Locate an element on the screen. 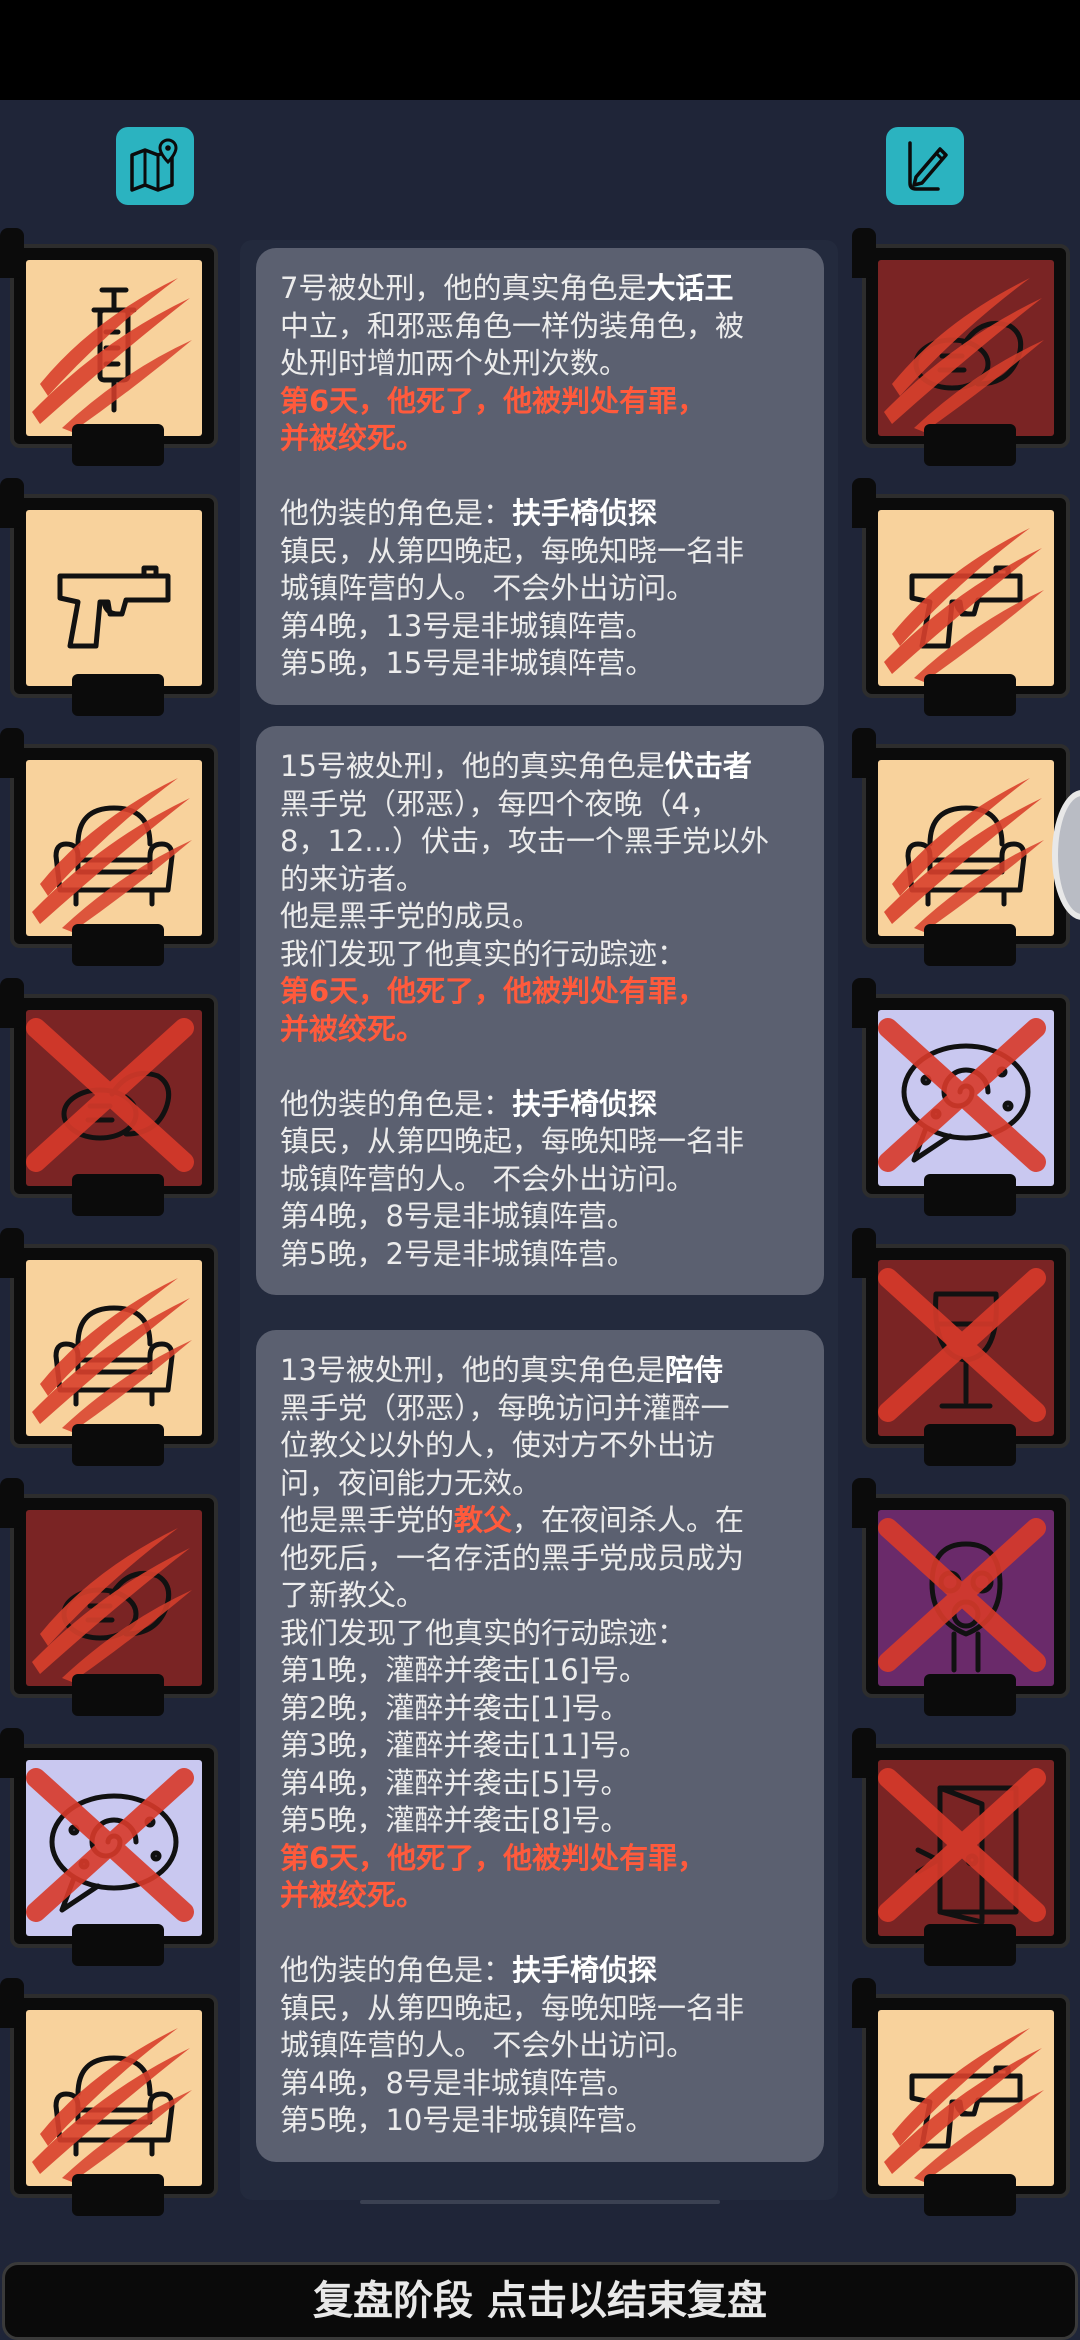 This screenshot has height=2340, width=1080. notebook-pen-icon is located at coordinates (928, 166).